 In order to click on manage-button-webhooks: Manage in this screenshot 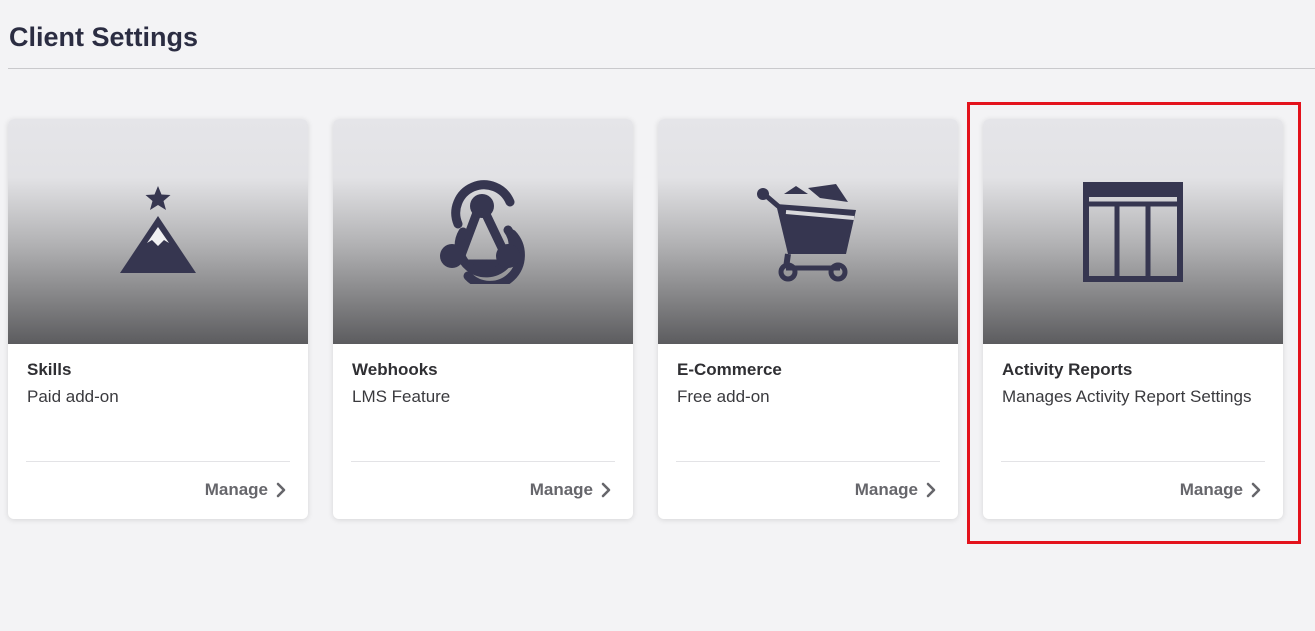, I will do `click(570, 490)`.